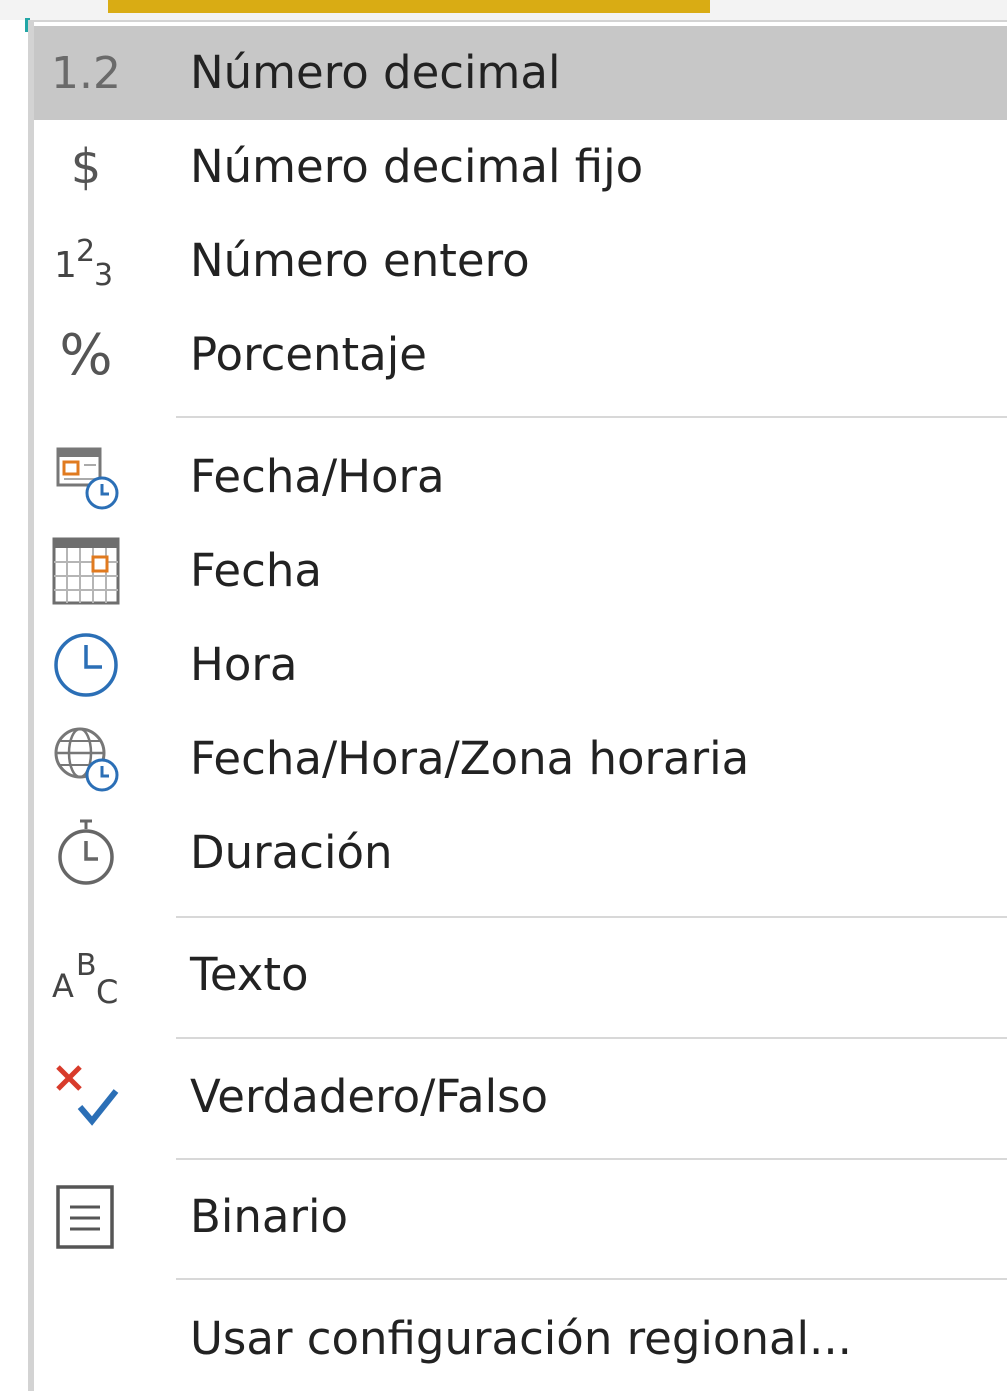  Describe the element at coordinates (417, 166) in the screenshot. I see `menu-item-label: Número decimal fijo` at that location.